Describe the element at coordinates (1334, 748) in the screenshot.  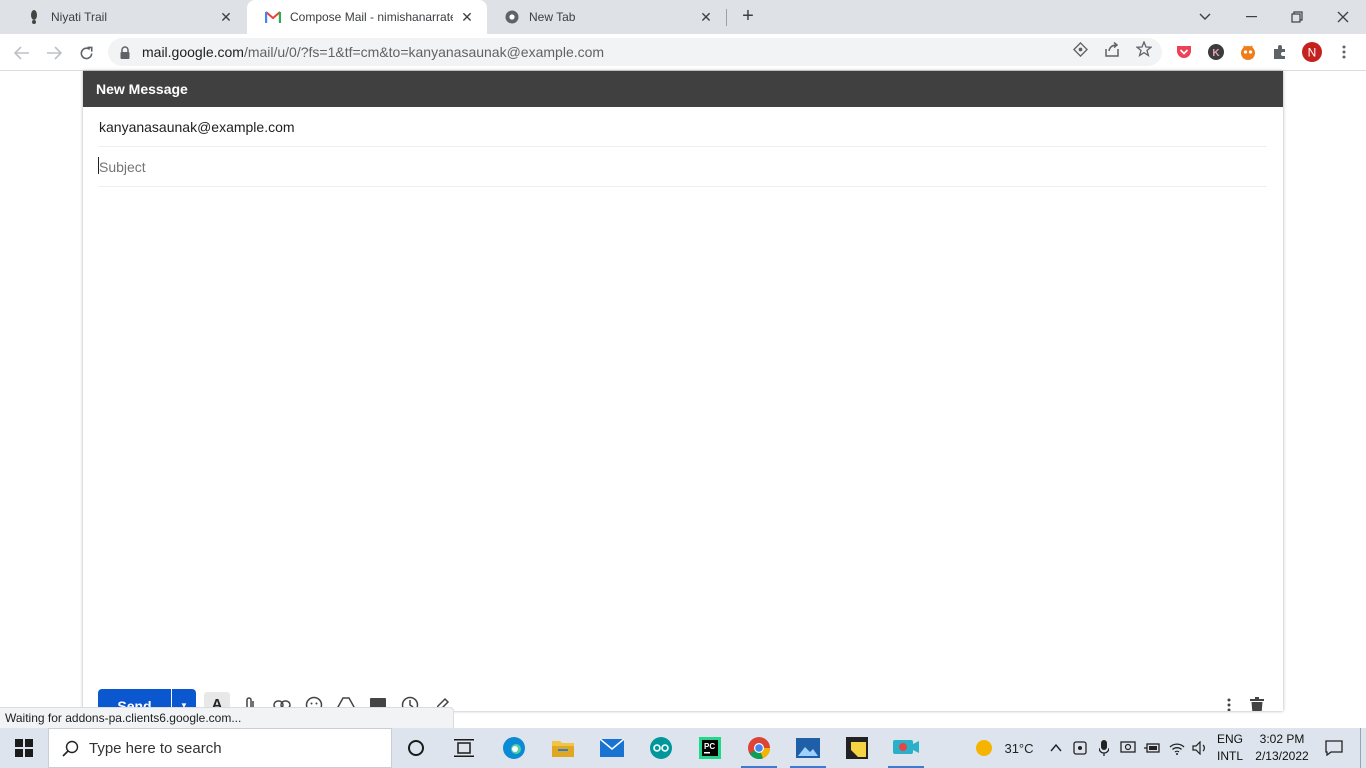
I see `notification-center-icon` at that location.